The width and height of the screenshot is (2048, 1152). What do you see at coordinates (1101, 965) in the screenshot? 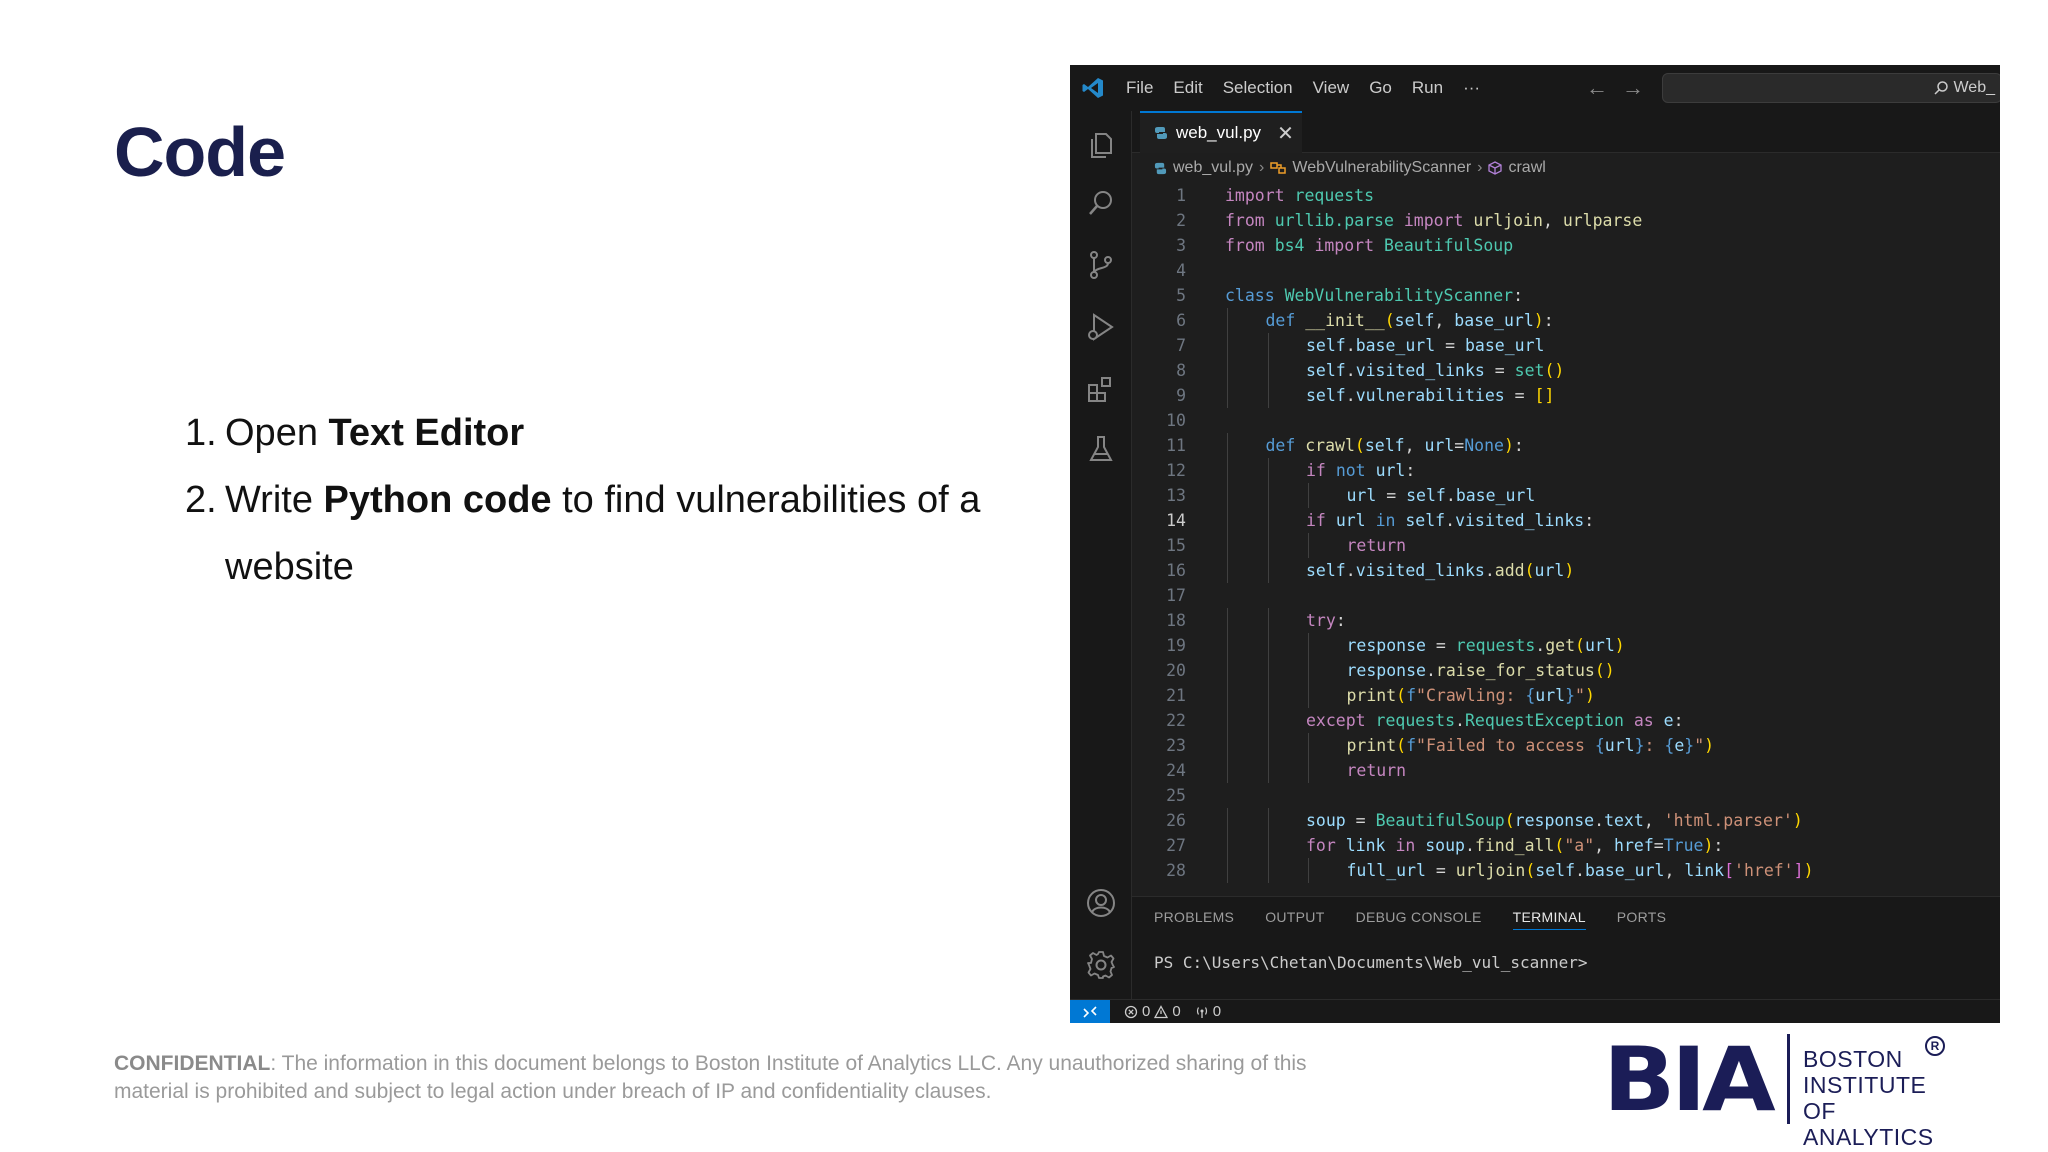
I see `settings-gear-icon` at bounding box center [1101, 965].